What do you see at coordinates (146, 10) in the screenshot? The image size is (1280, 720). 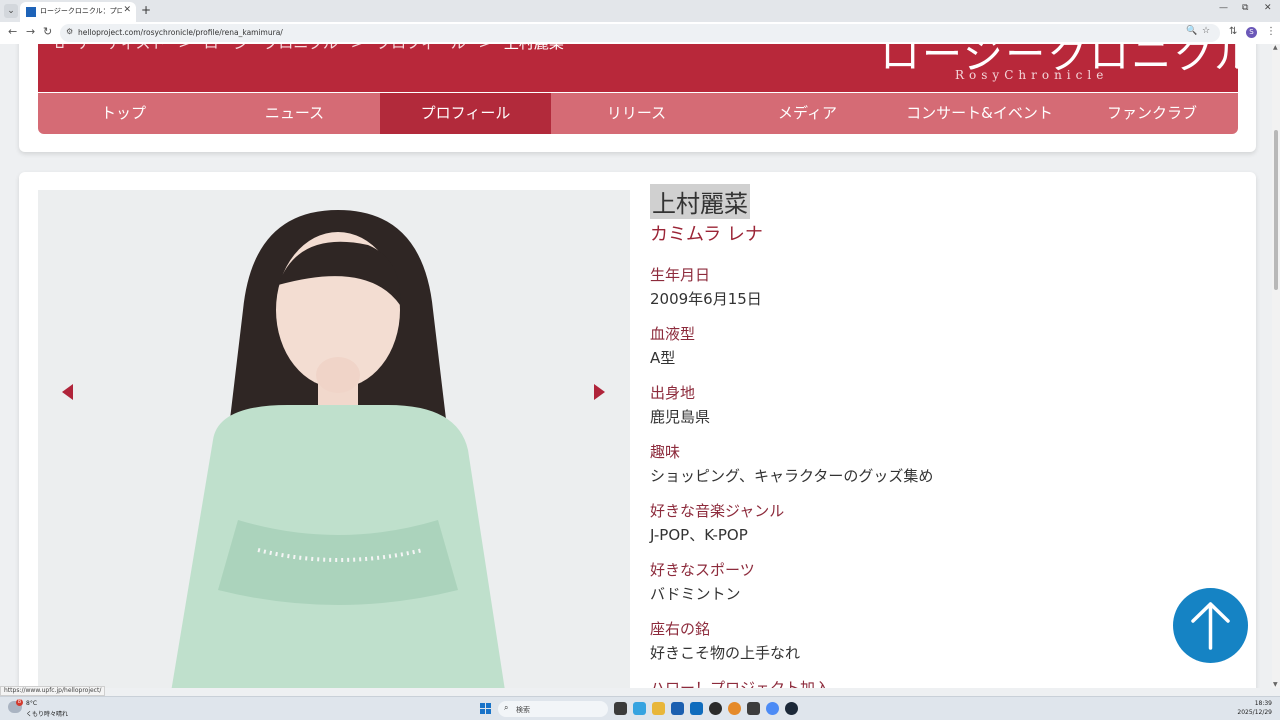 I see `new-tab-button: +` at bounding box center [146, 10].